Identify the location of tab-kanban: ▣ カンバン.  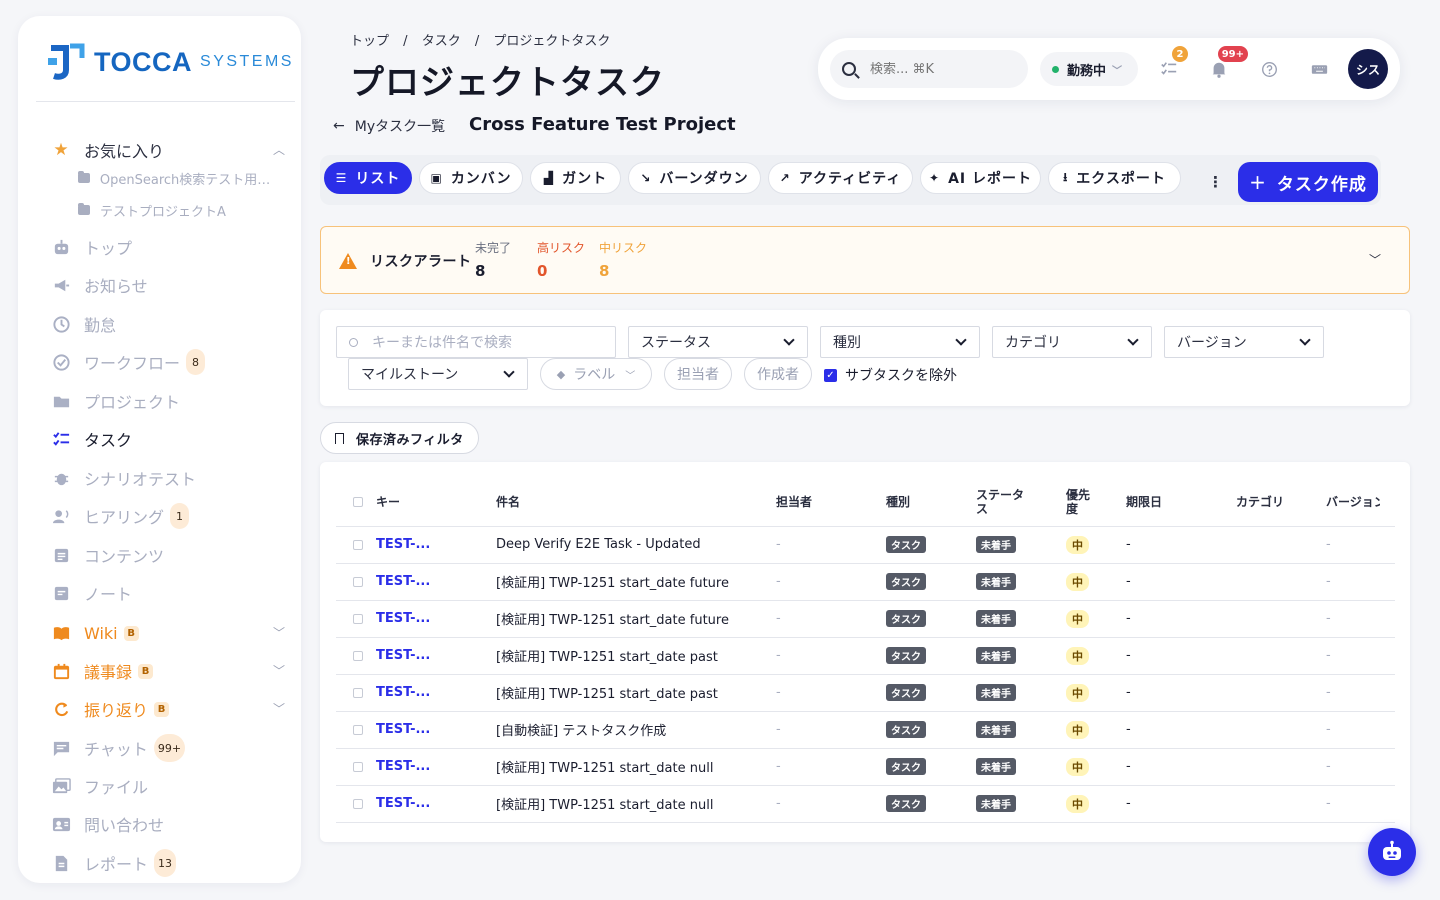
(471, 178).